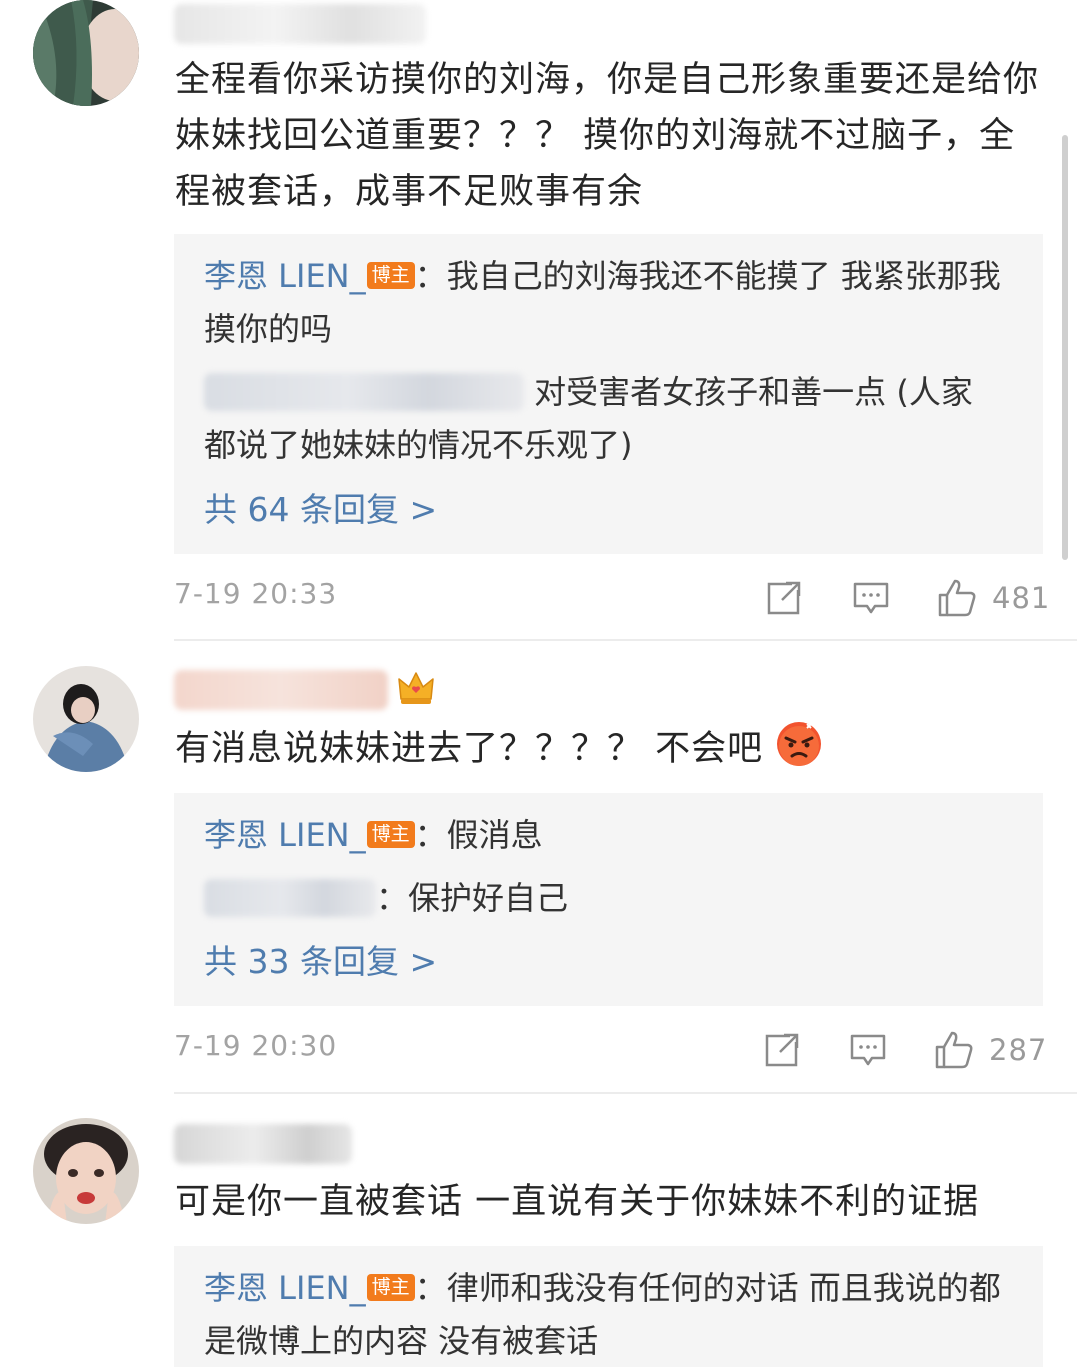 The image size is (1077, 1368). What do you see at coordinates (1065, 347) in the screenshot?
I see `scrollbar` at bounding box center [1065, 347].